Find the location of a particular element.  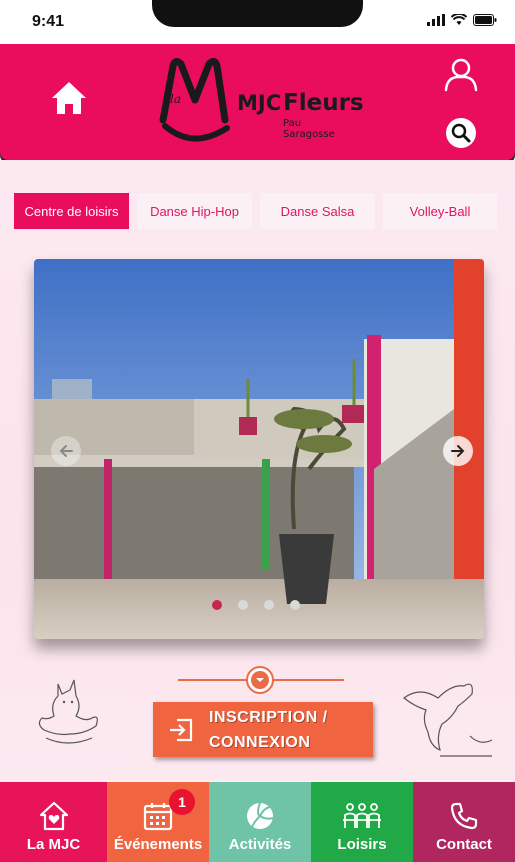

arrow-left-icon is located at coordinates (66, 451).